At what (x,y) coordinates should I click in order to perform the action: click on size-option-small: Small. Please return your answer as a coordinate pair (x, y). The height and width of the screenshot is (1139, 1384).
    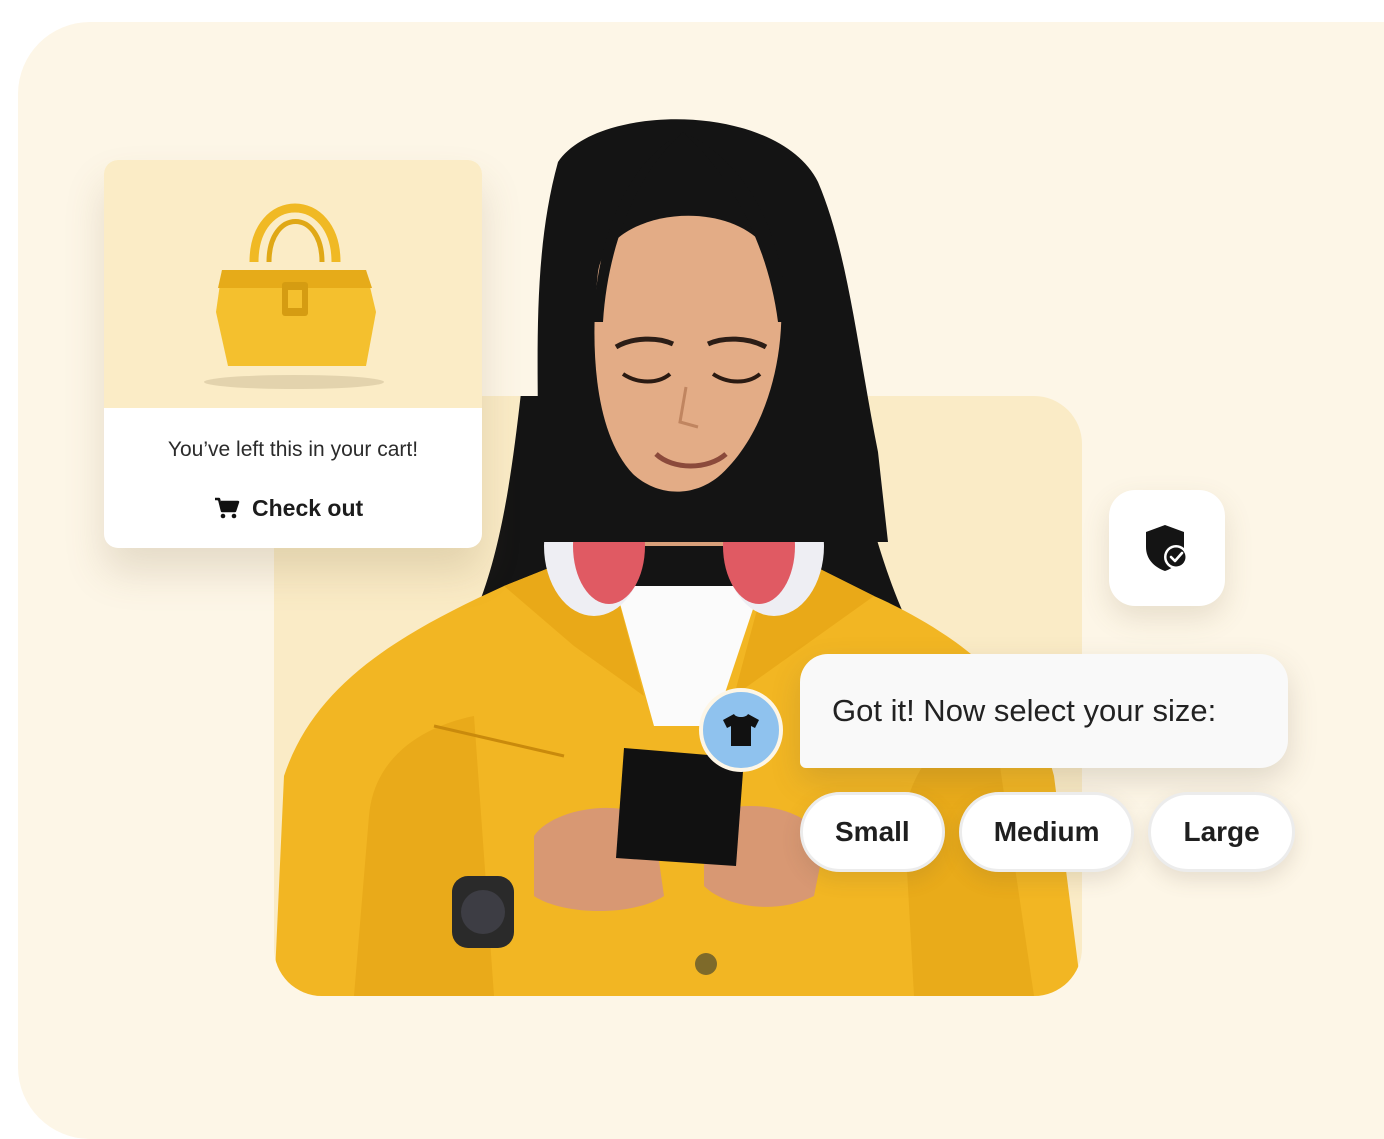
    Looking at the image, I should click on (872, 832).